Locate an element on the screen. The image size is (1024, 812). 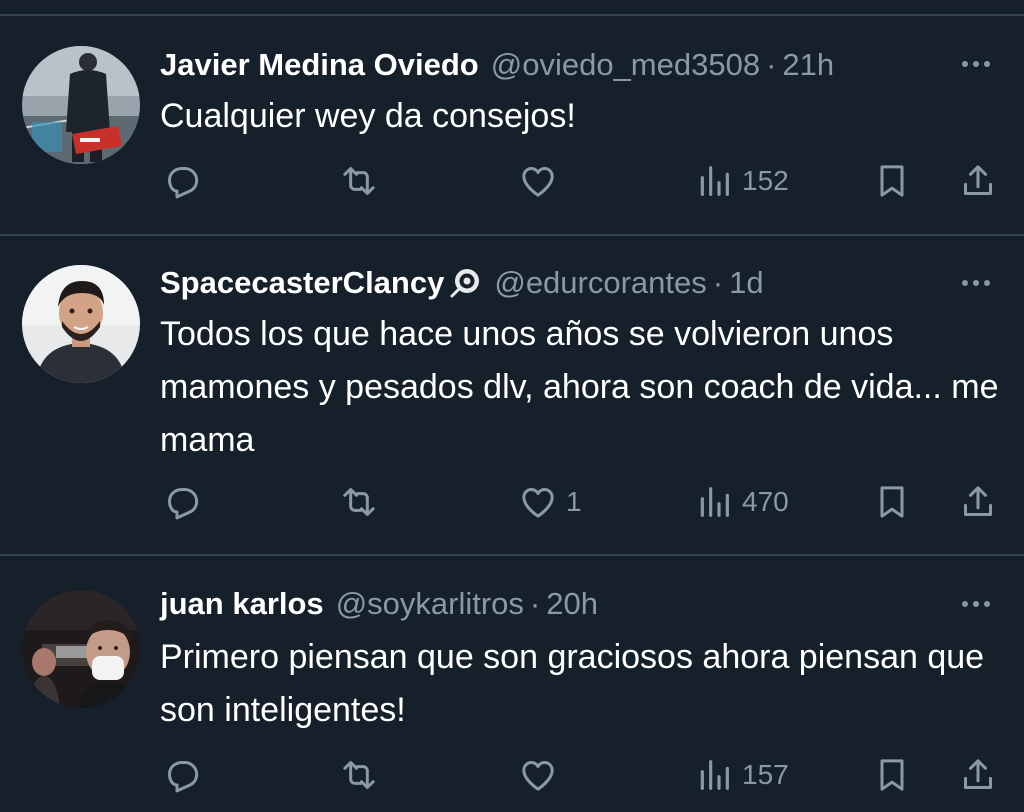
top-divider is located at coordinates (512, 15).